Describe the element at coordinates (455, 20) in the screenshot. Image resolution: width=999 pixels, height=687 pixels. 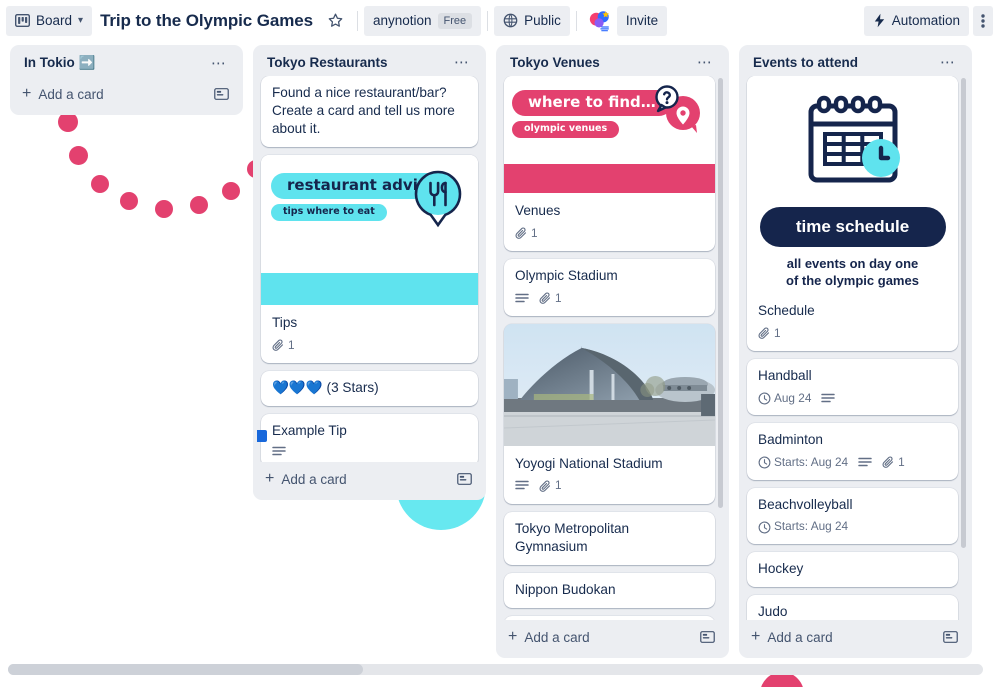
I see `plan-badge: Free` at that location.